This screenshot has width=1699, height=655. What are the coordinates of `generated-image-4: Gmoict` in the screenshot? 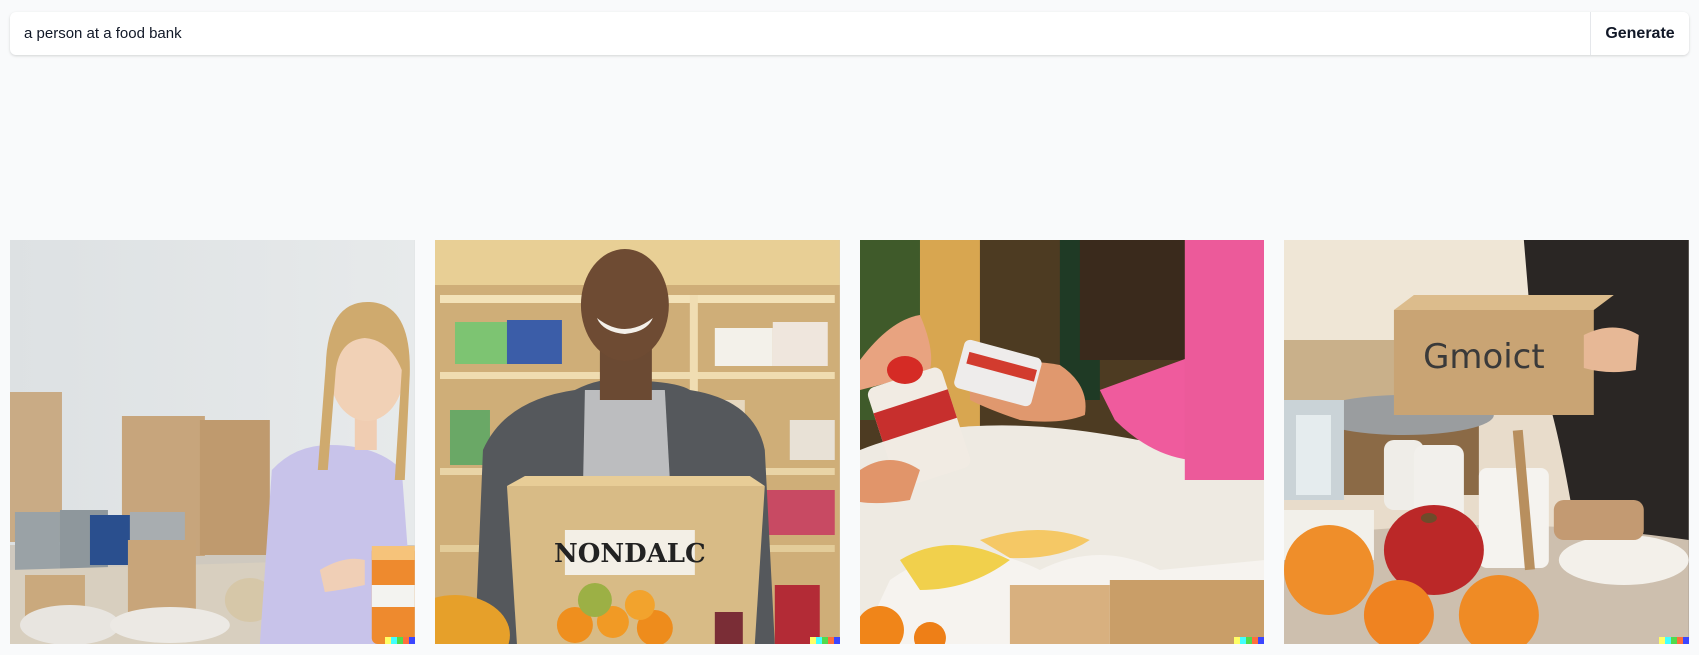 It's located at (1486, 442).